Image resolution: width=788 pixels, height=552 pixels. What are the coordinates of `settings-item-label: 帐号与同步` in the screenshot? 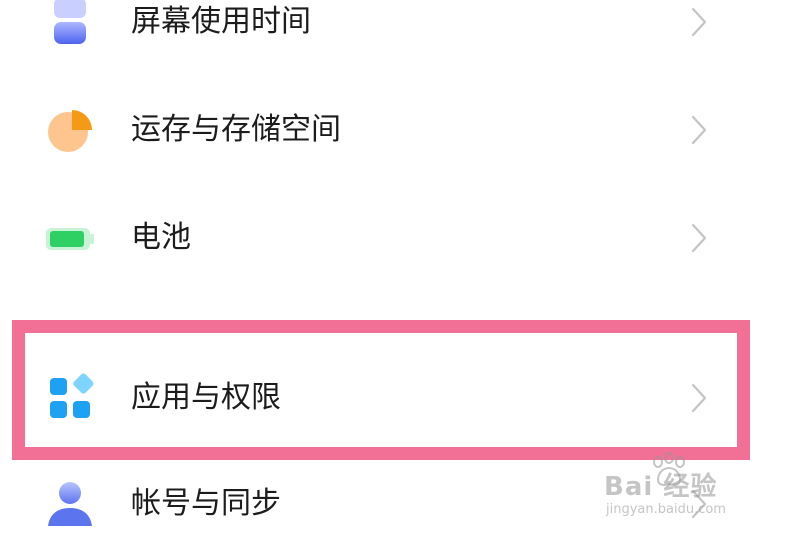 It's located at (206, 503).